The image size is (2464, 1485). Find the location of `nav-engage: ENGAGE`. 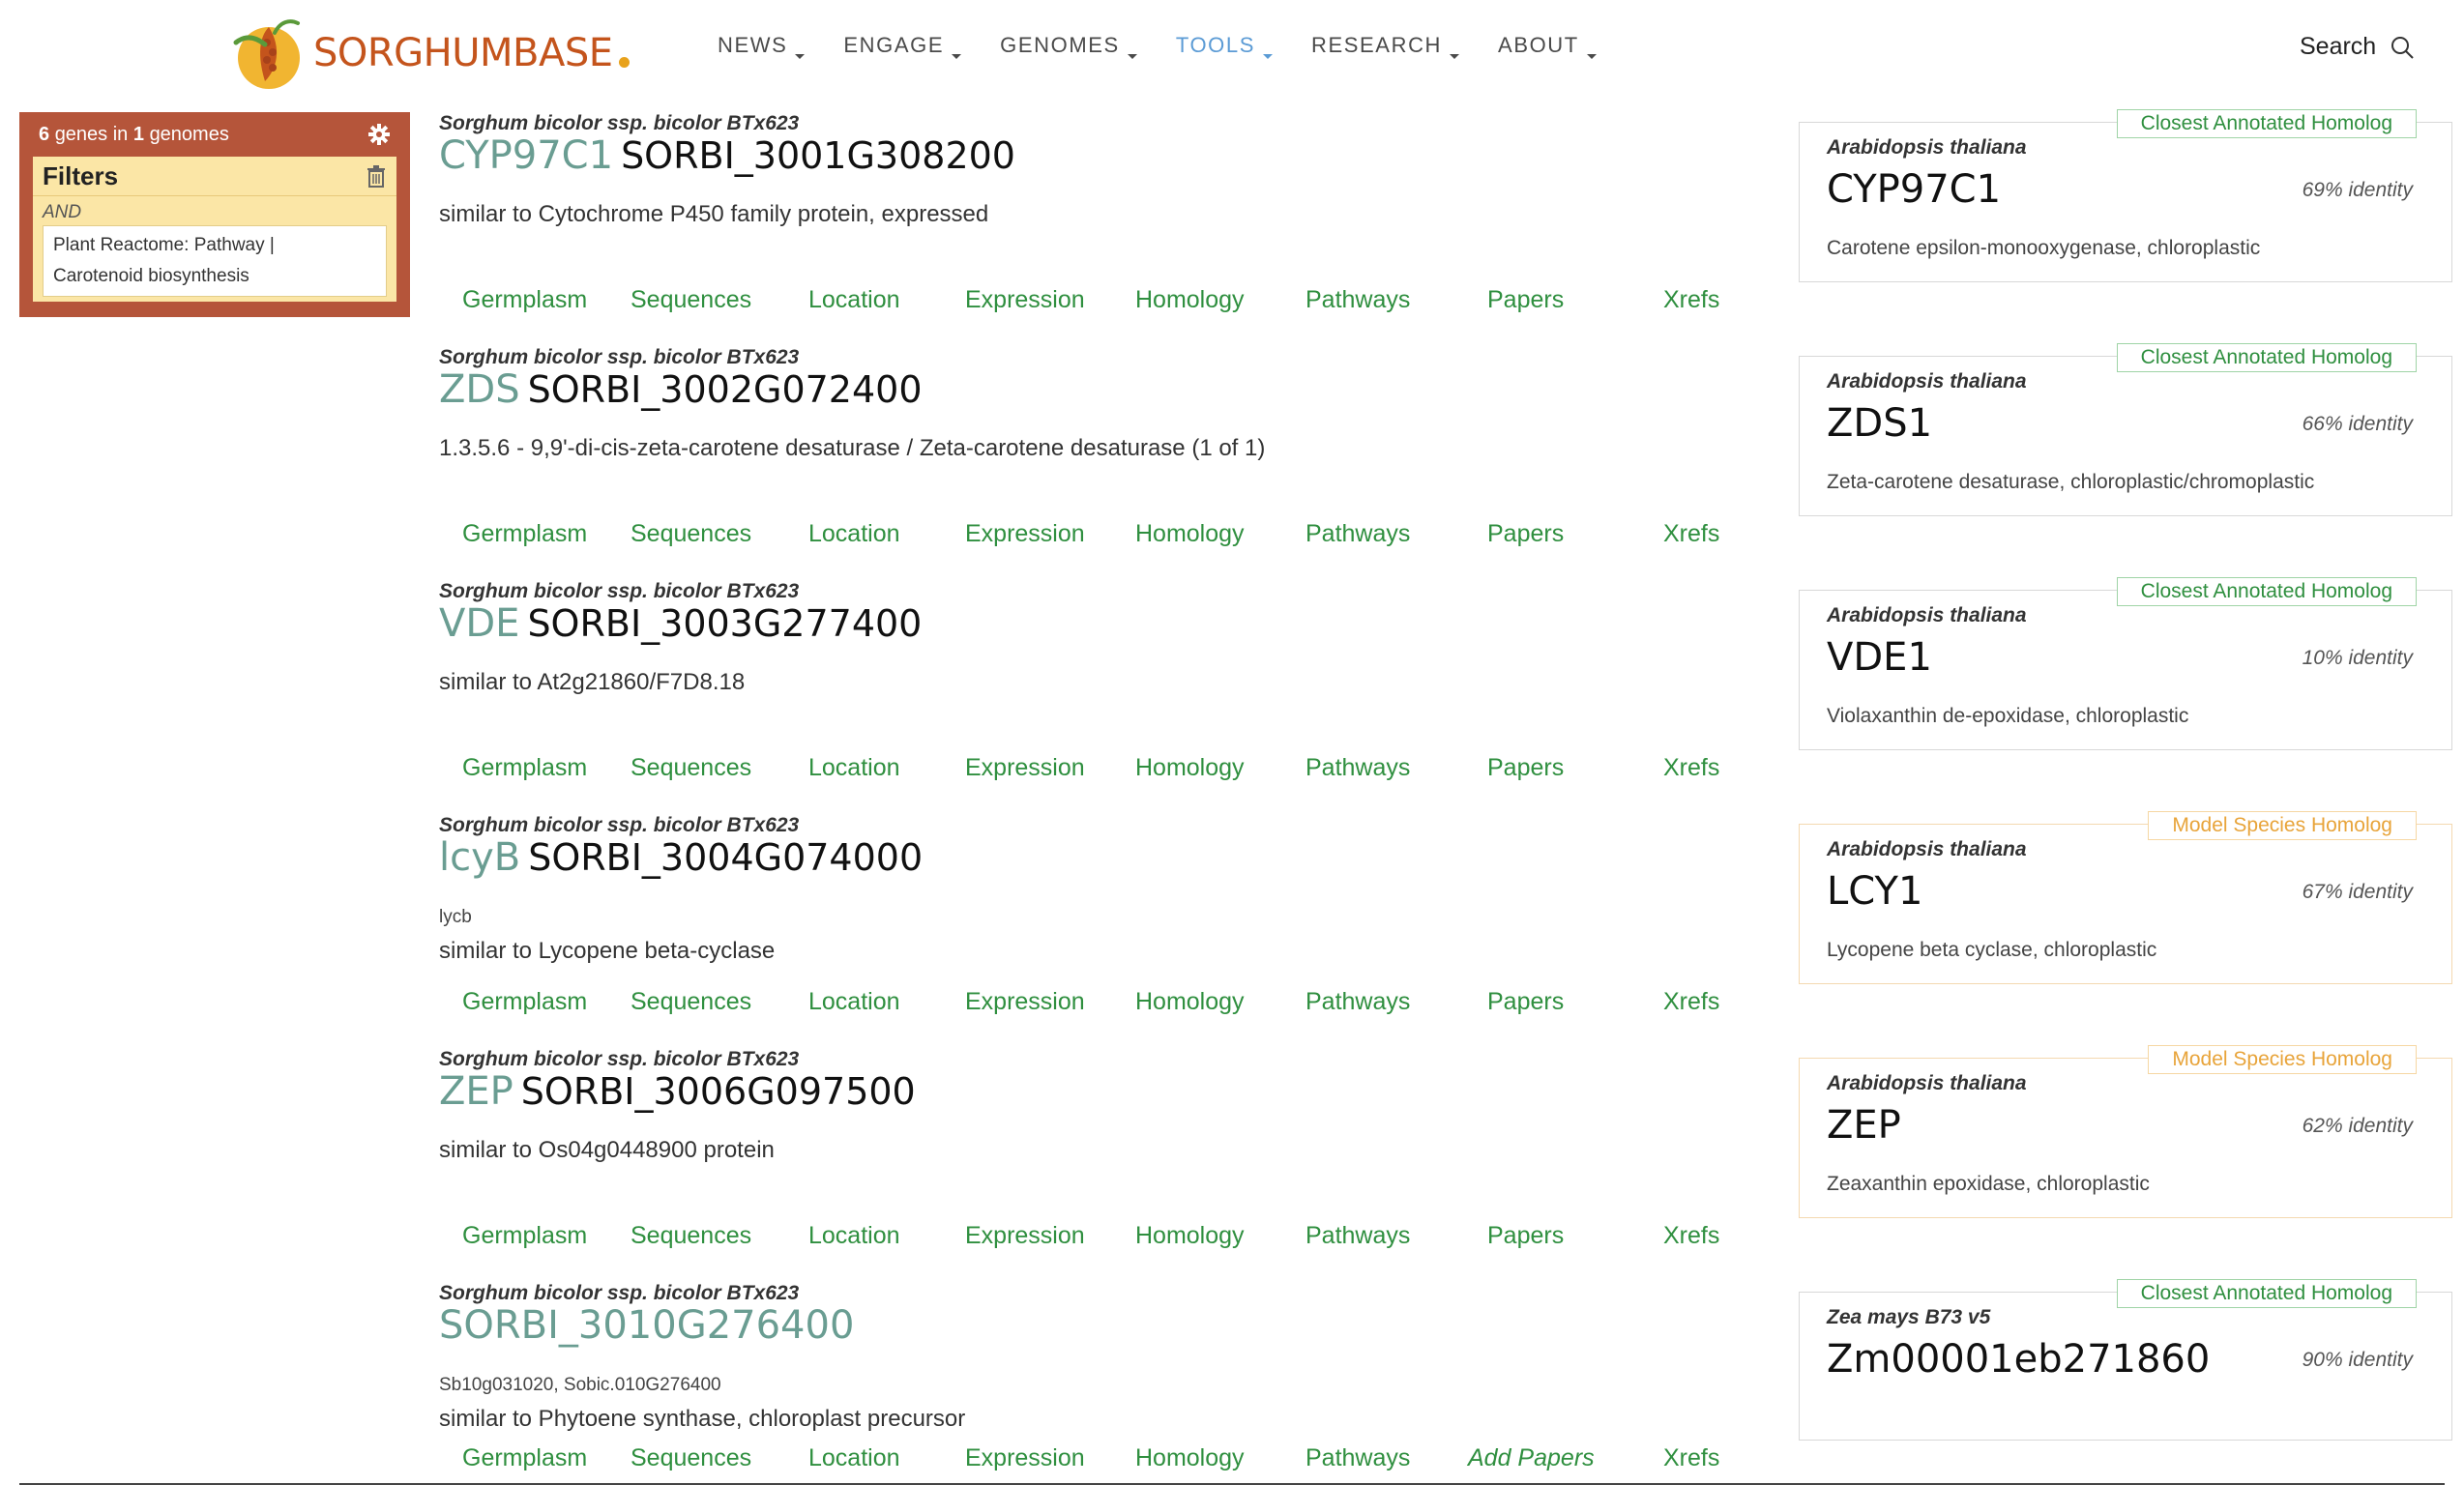

nav-engage: ENGAGE is located at coordinates (902, 46).